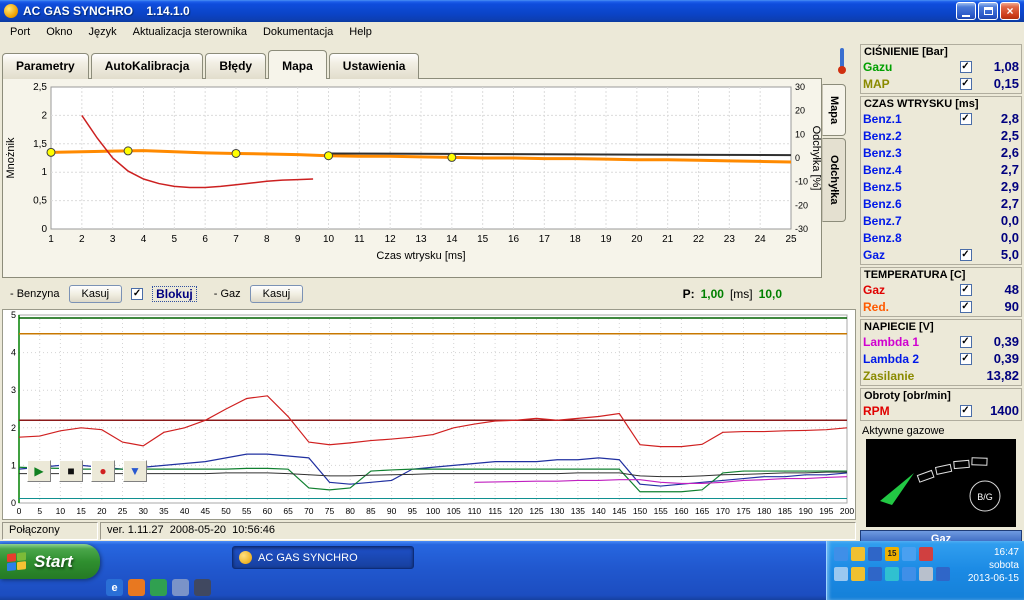 This screenshot has width=1024, height=600. I want to click on quicklaunch-browser-icon, so click(136, 587).